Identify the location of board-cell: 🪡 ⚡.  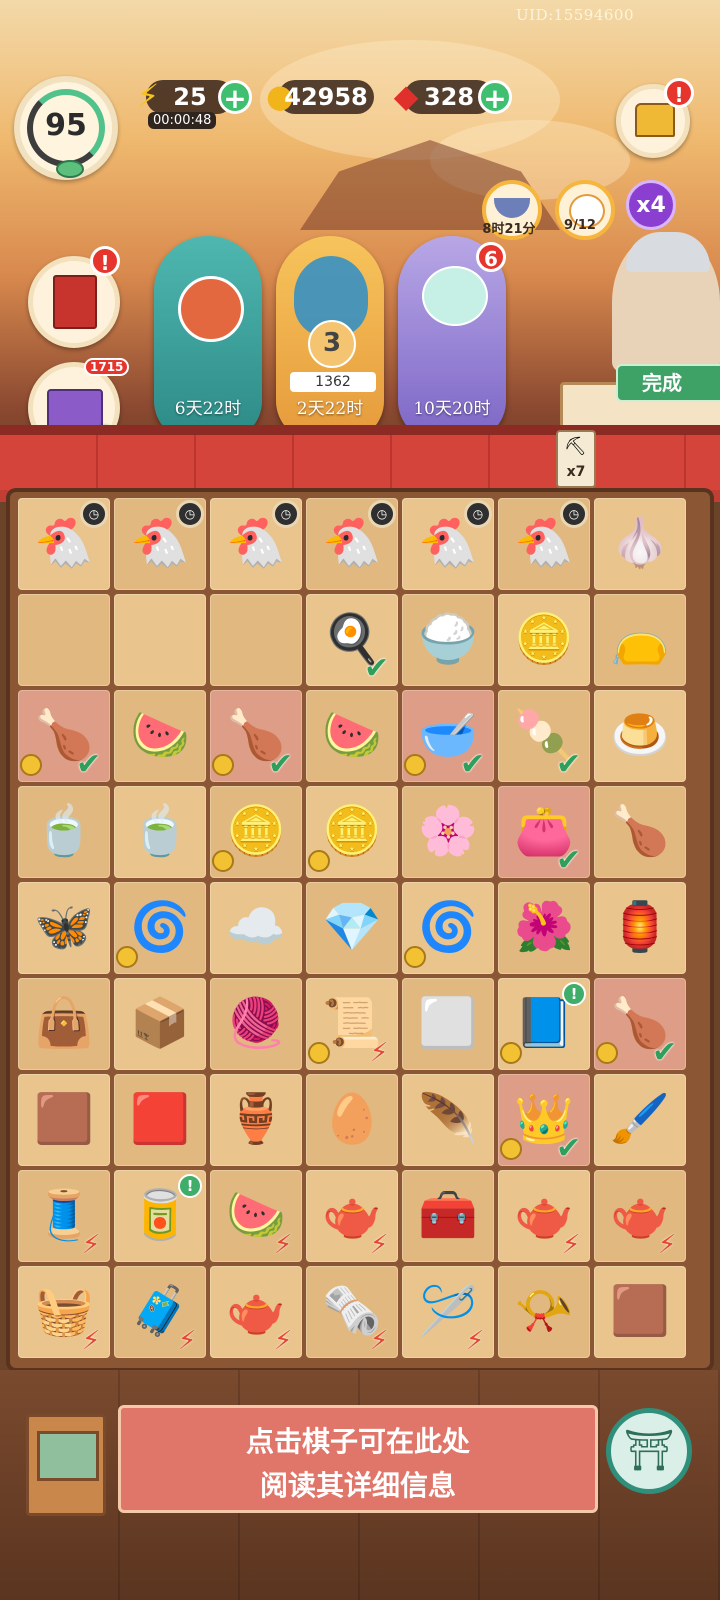
(448, 1312).